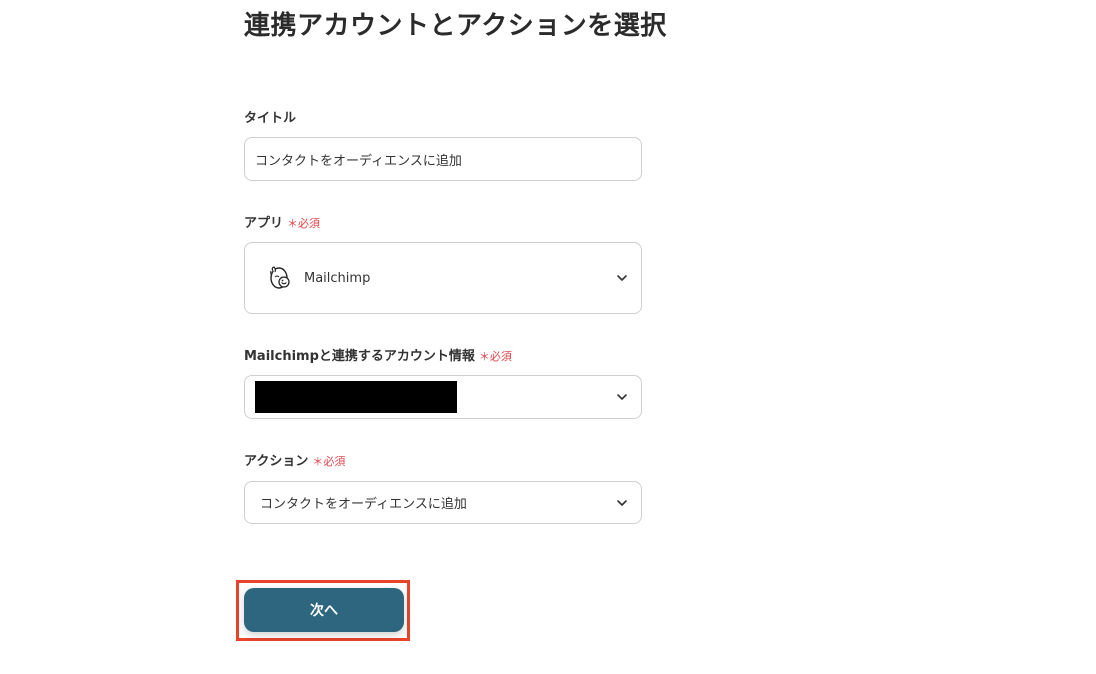 Image resolution: width=1096 pixels, height=674 pixels. I want to click on app-select-value: Mailchimp, so click(337, 278).